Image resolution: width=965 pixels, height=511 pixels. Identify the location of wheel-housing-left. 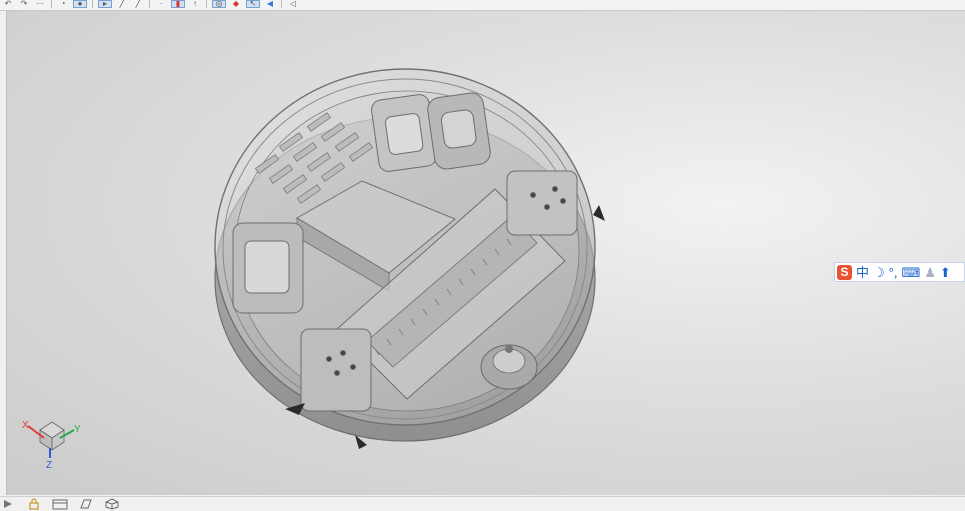
(336, 370).